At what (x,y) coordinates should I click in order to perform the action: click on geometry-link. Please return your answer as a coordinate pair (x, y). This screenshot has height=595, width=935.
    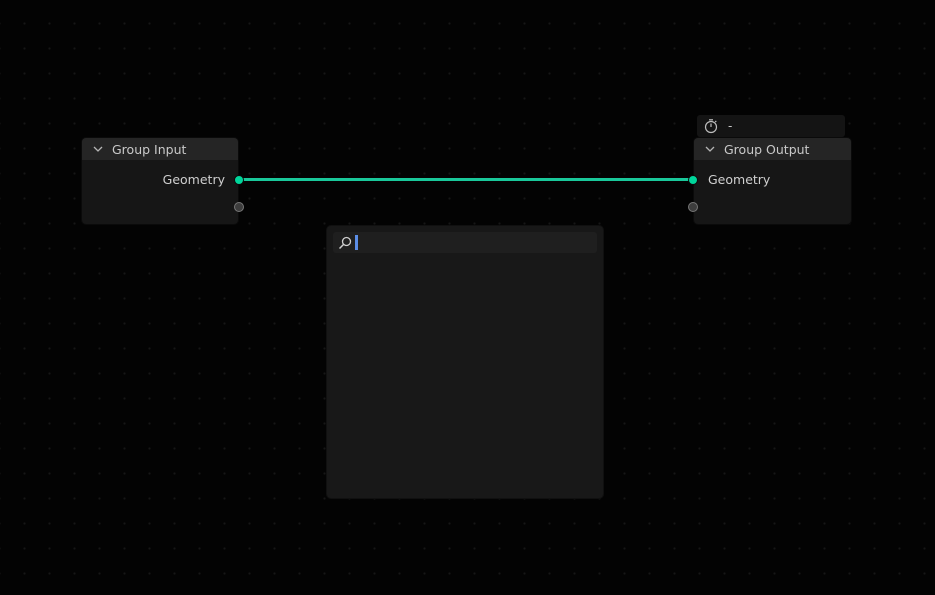
    Looking at the image, I should click on (466, 179).